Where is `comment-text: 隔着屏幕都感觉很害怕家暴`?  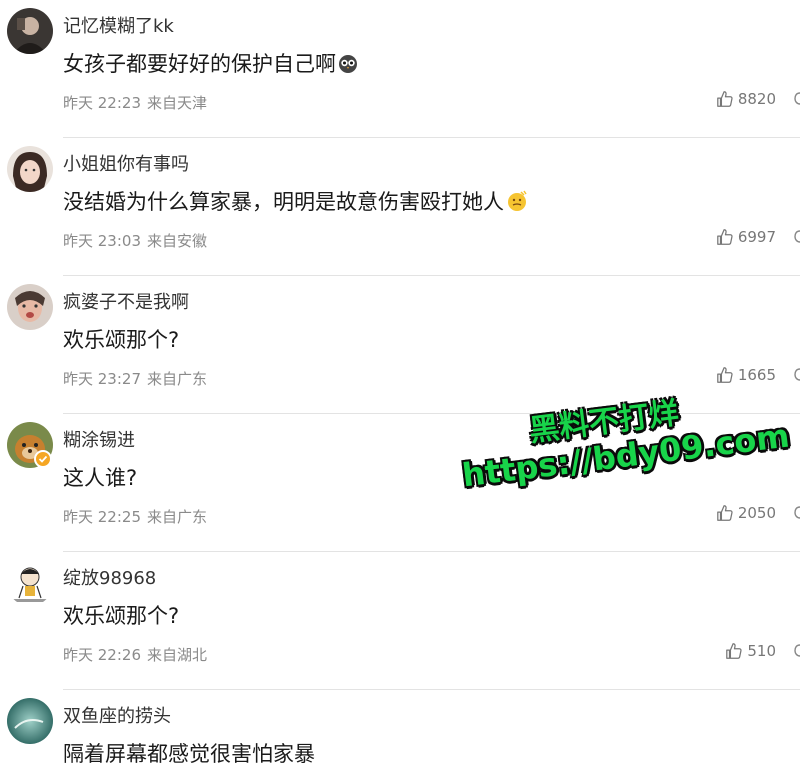 comment-text: 隔着屏幕都感觉很害怕家暴 is located at coordinates (189, 753).